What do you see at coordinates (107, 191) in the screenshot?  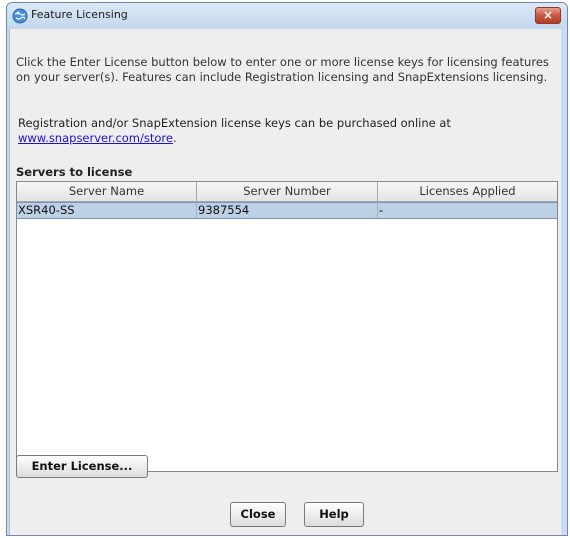 I see `column-header-server-name: Server Name` at bounding box center [107, 191].